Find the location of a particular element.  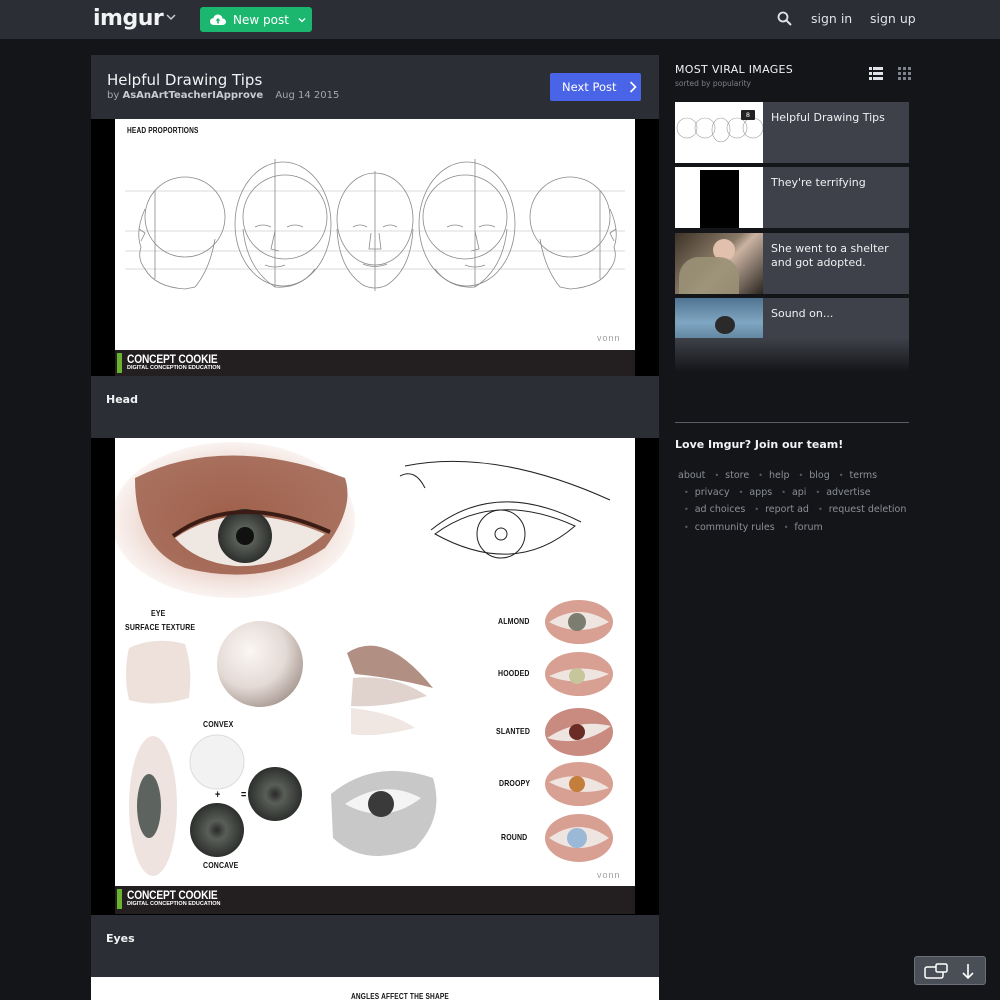

next-post-label: Next Post is located at coordinates (589, 87).